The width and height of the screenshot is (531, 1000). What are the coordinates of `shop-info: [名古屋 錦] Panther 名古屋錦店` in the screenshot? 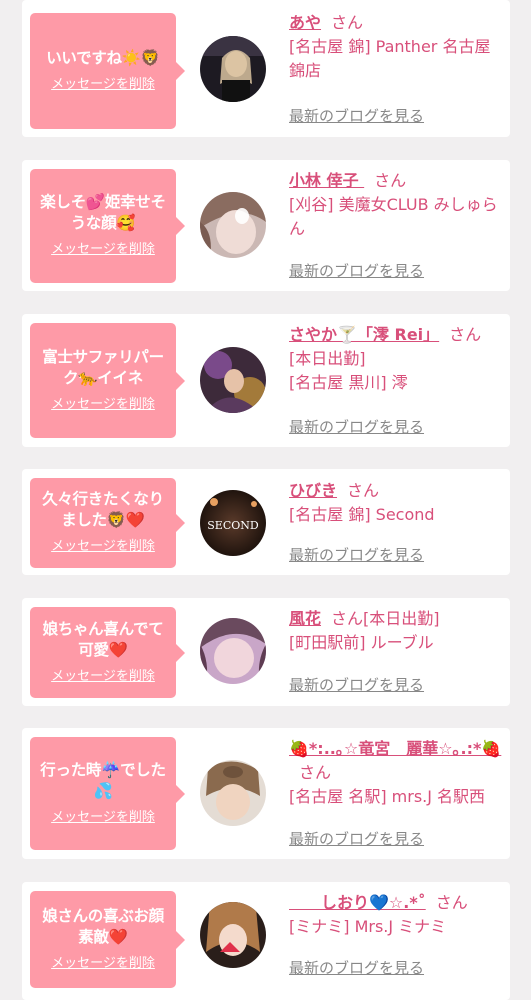 It's located at (390, 58).